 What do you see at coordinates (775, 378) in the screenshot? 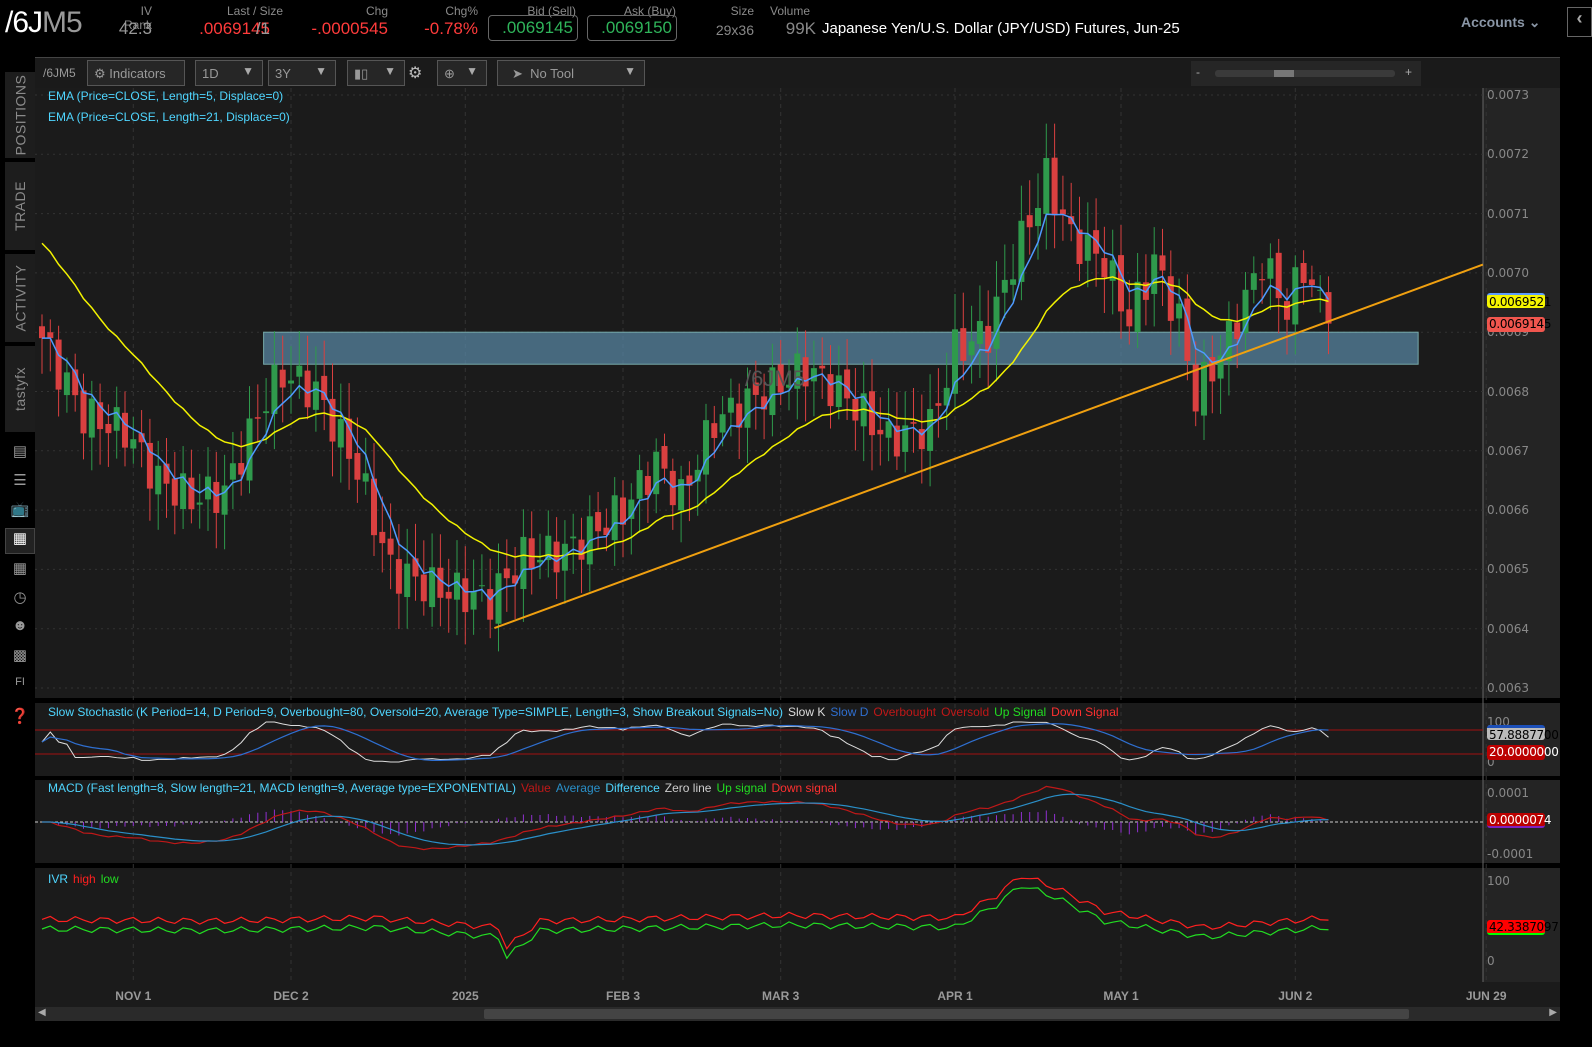
I see `chart-watermark: /6JM5` at bounding box center [775, 378].